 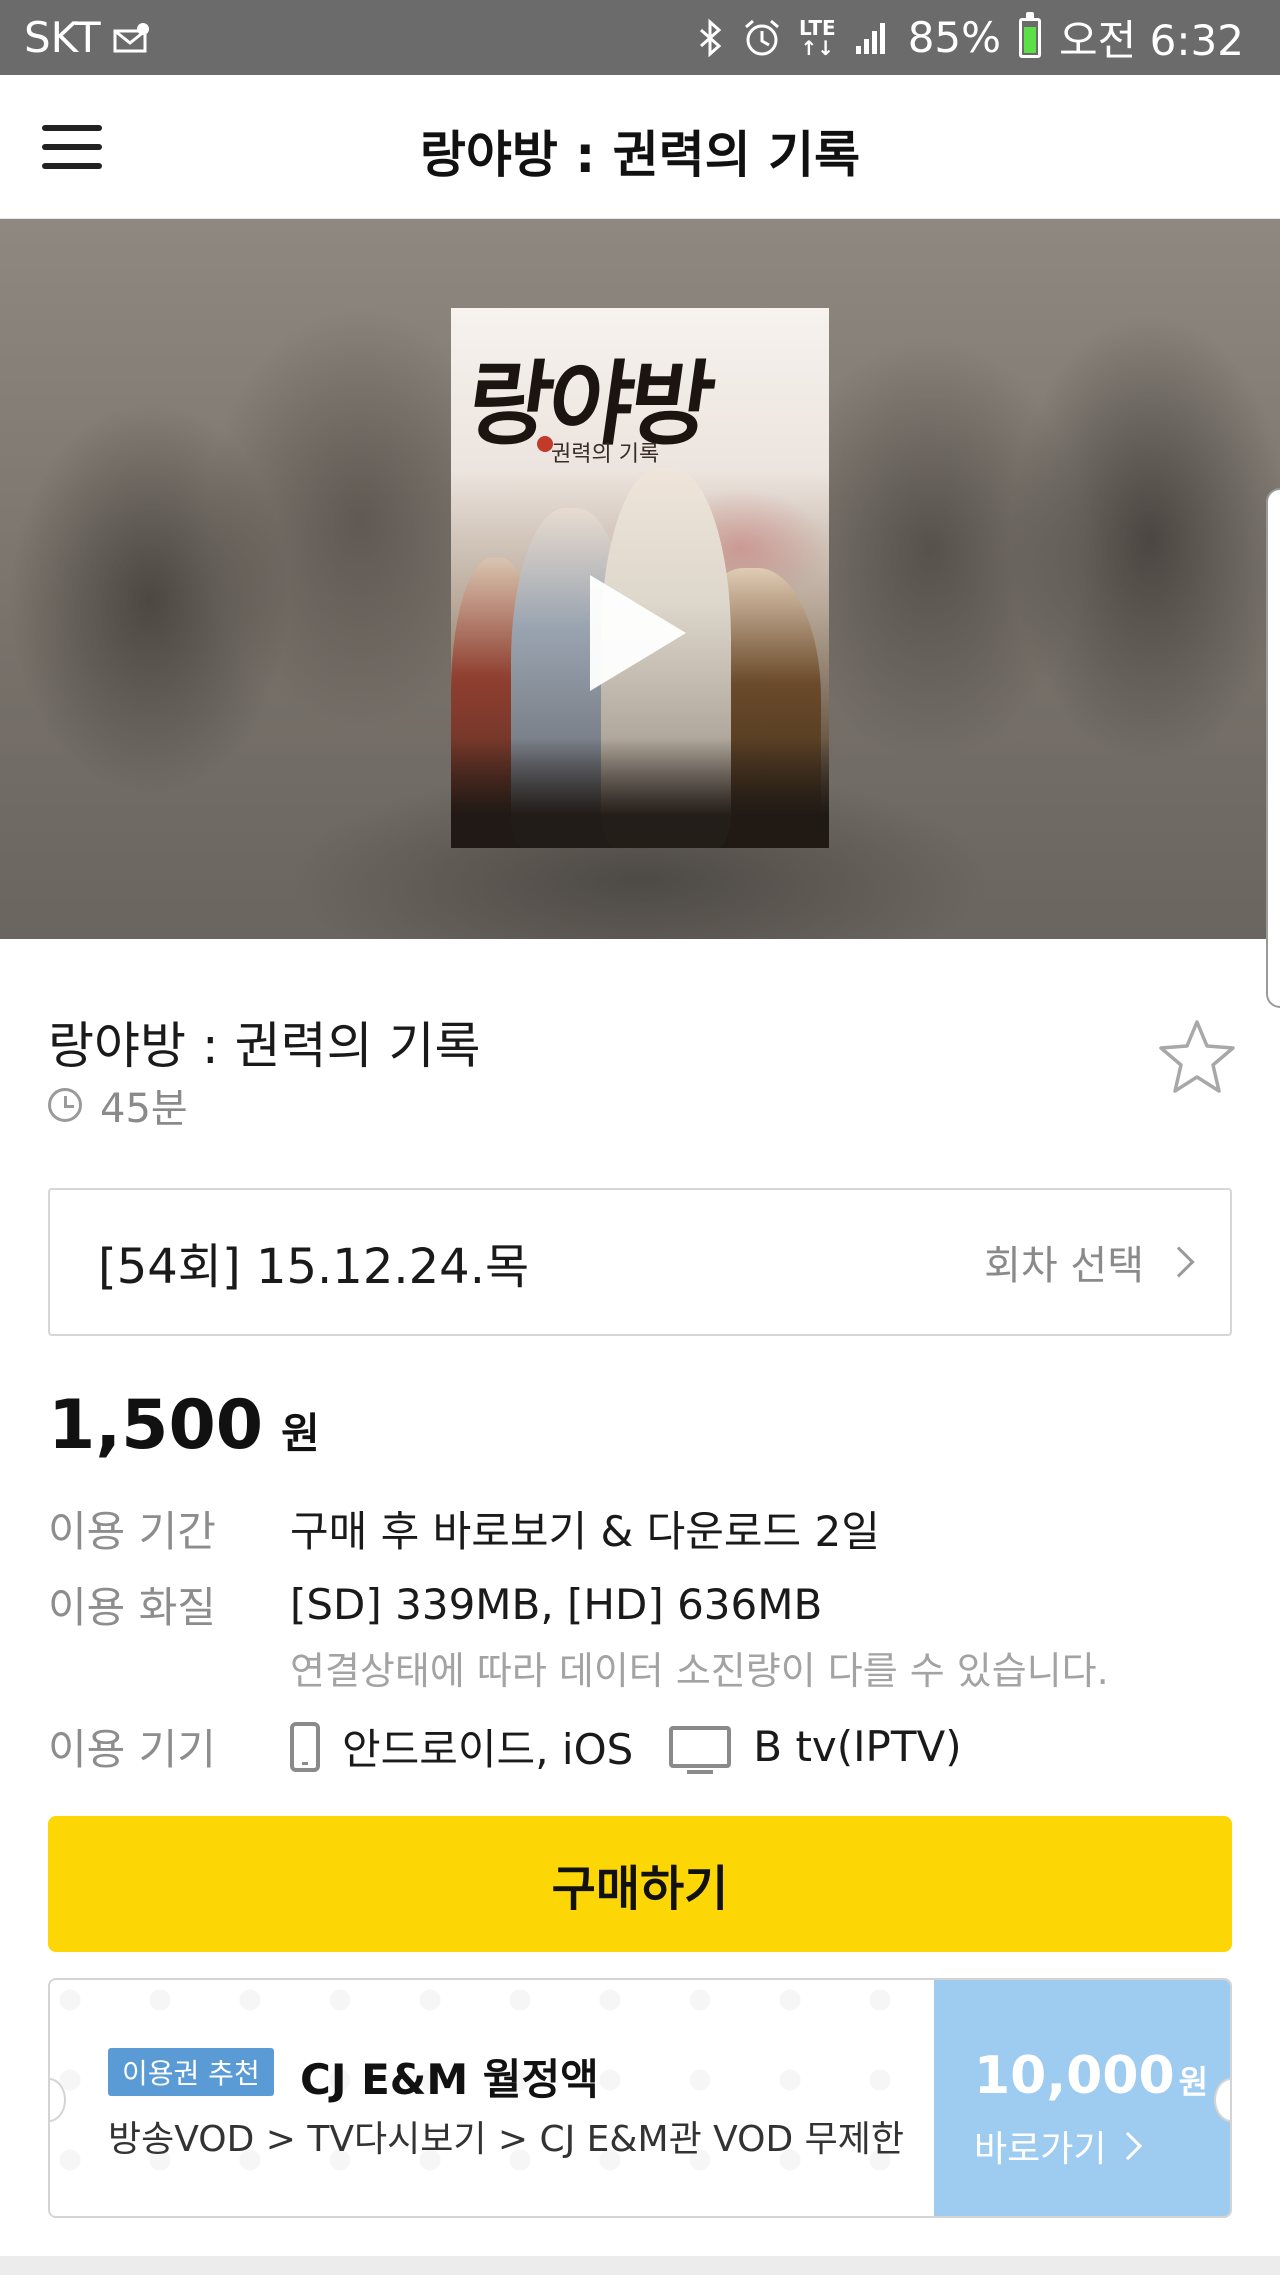 I want to click on spec-value: [SD] 339MB, [HD] 636MB, so click(x=556, y=1604).